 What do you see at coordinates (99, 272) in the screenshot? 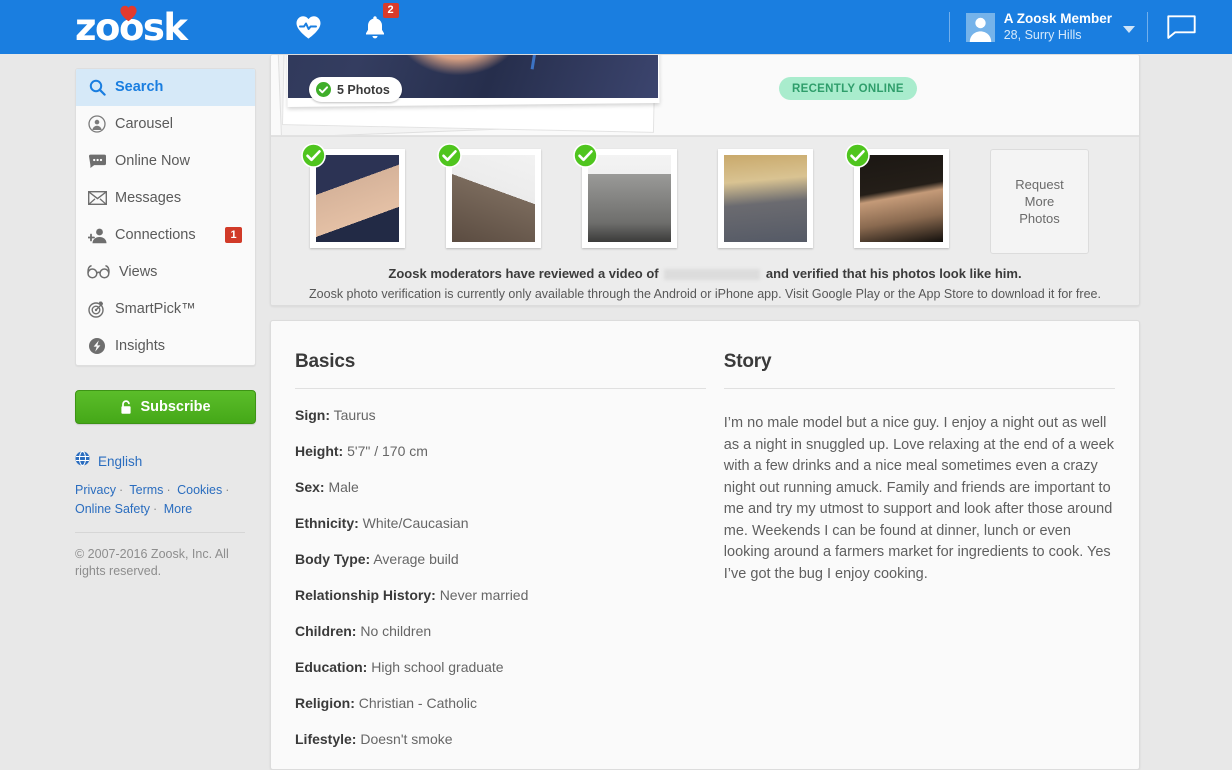
I see `glasses-icon` at bounding box center [99, 272].